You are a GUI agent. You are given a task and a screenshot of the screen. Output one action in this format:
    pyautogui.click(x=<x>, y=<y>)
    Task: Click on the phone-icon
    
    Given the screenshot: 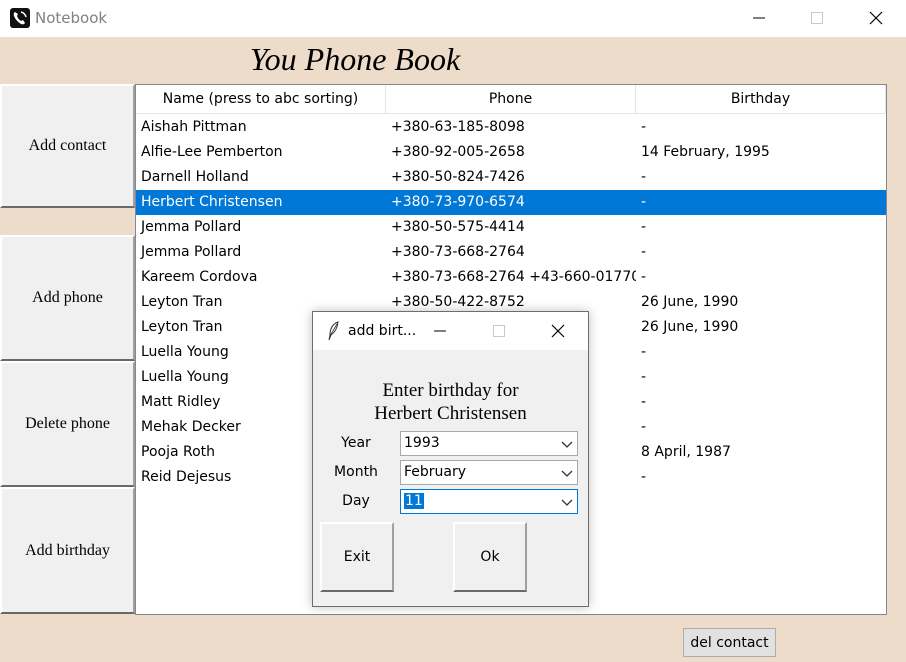 What is the action you would take?
    pyautogui.click(x=20, y=18)
    